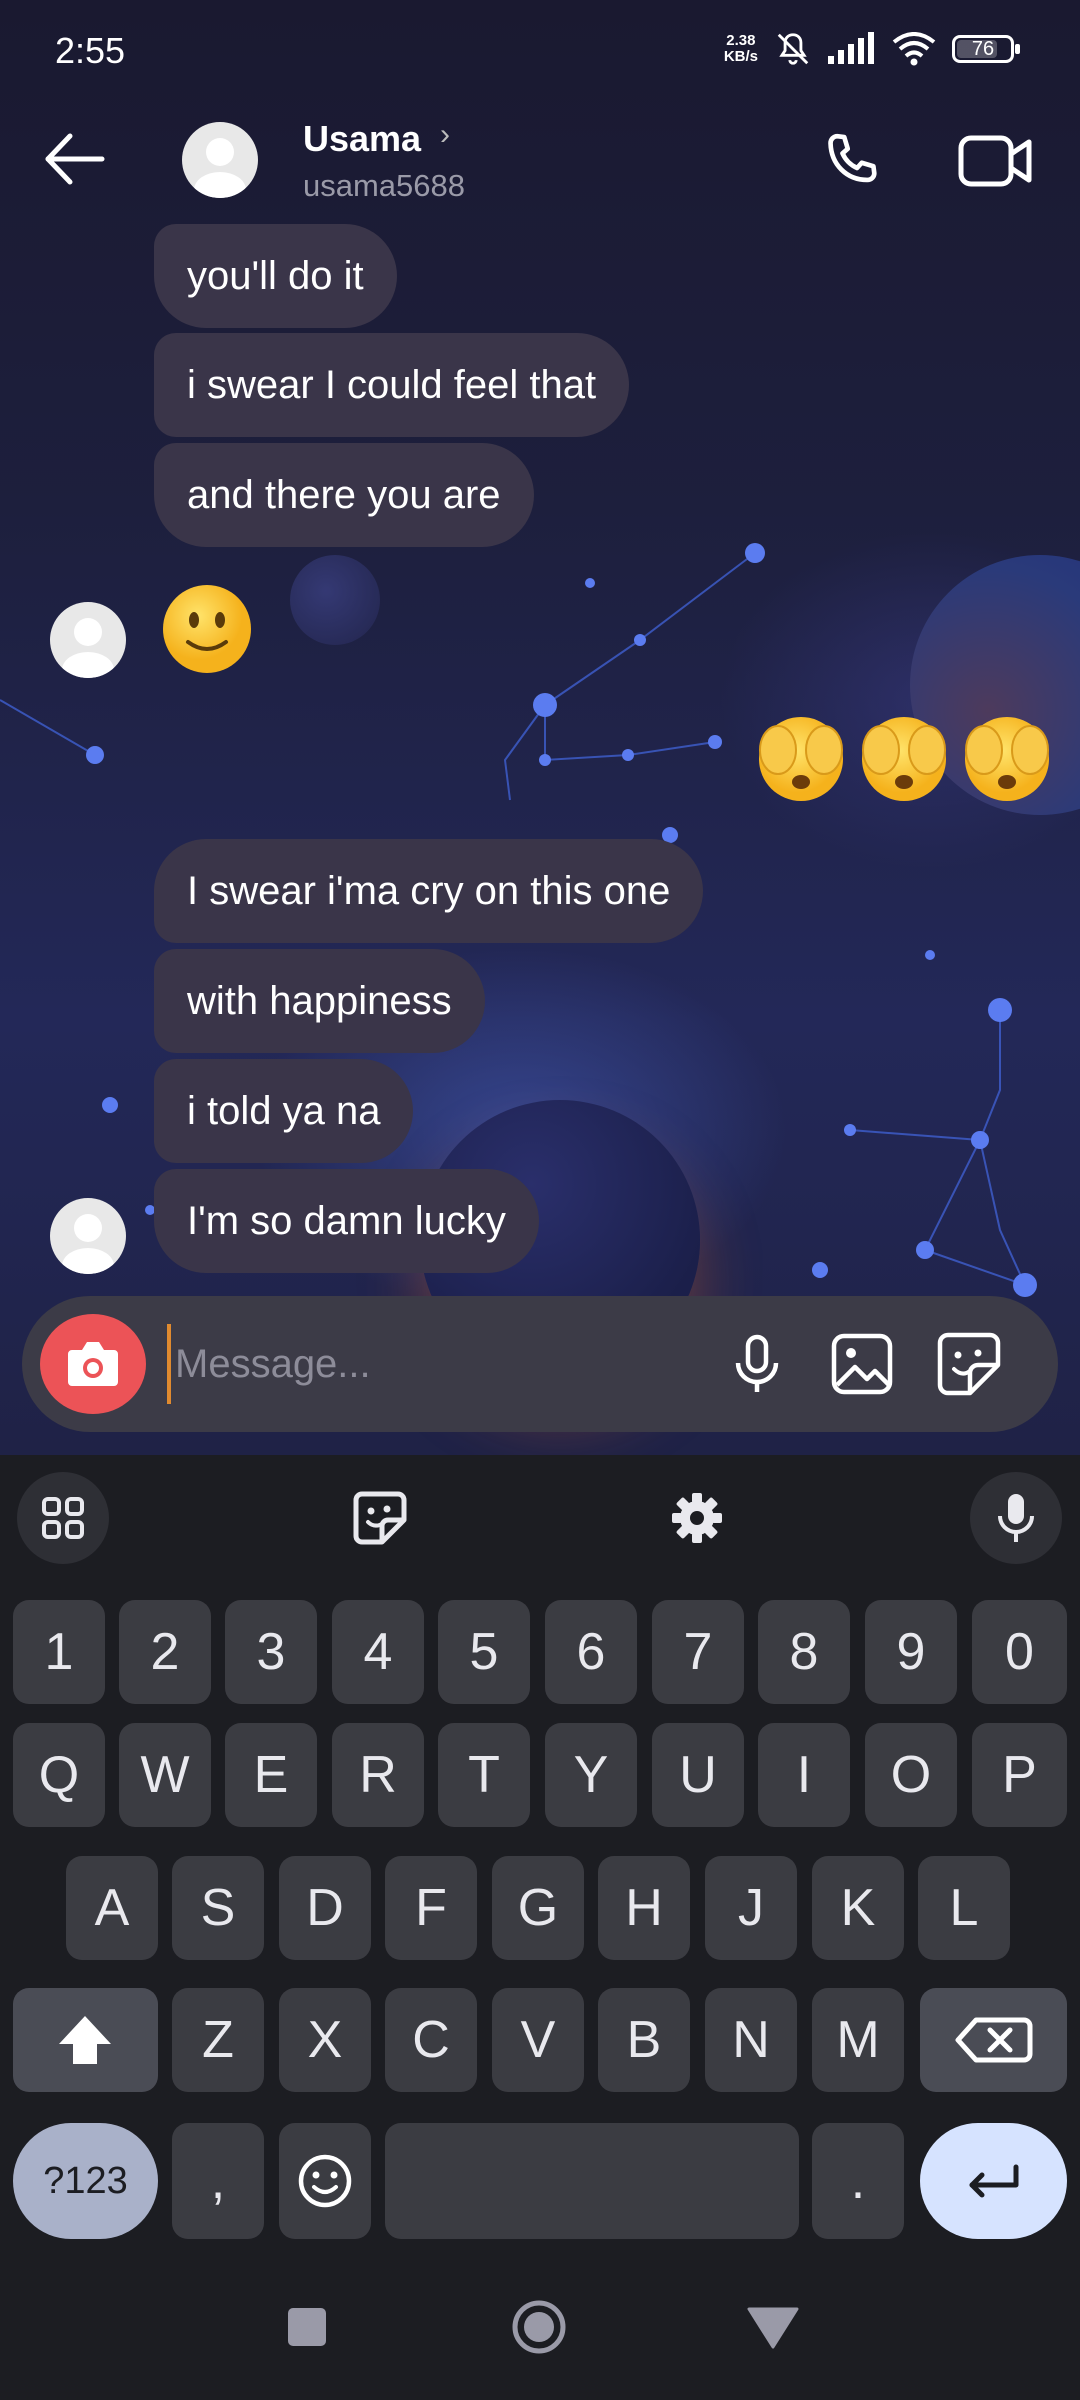  Describe the element at coordinates (858, 2181) in the screenshot. I see `period-key: .` at that location.